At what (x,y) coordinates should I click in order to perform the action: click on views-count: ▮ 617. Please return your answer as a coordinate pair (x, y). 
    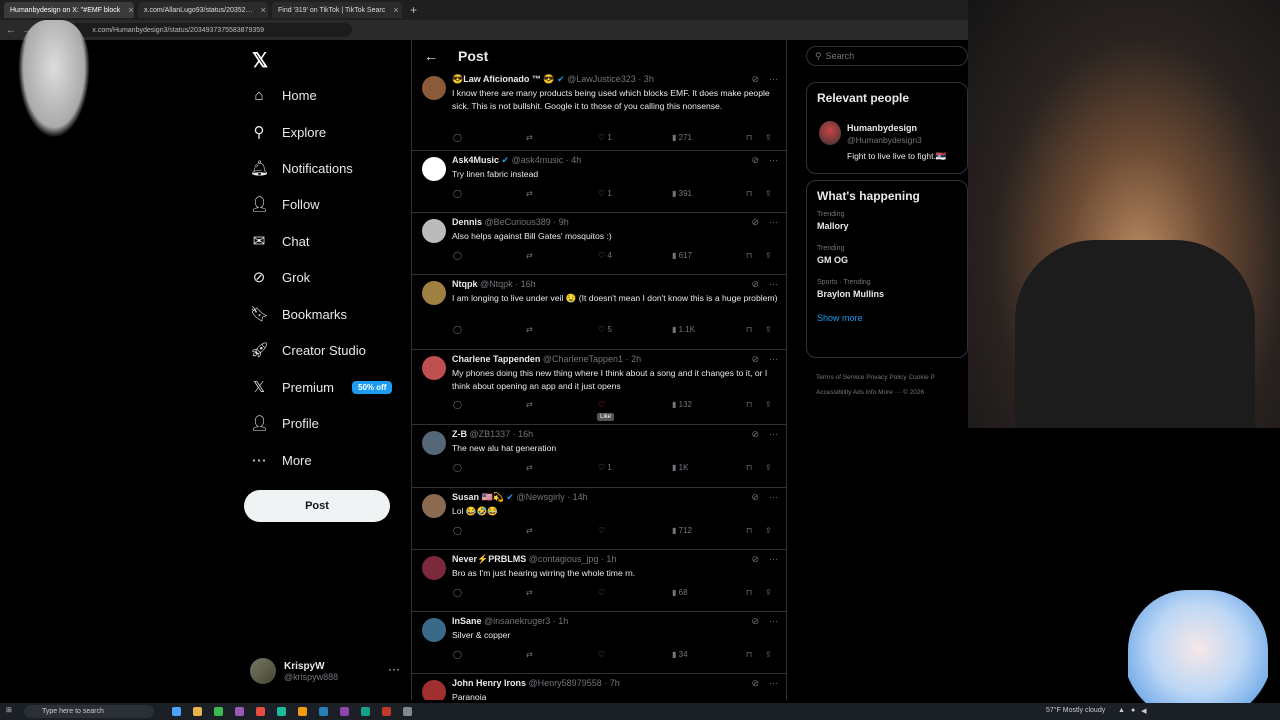
    Looking at the image, I should click on (682, 255).